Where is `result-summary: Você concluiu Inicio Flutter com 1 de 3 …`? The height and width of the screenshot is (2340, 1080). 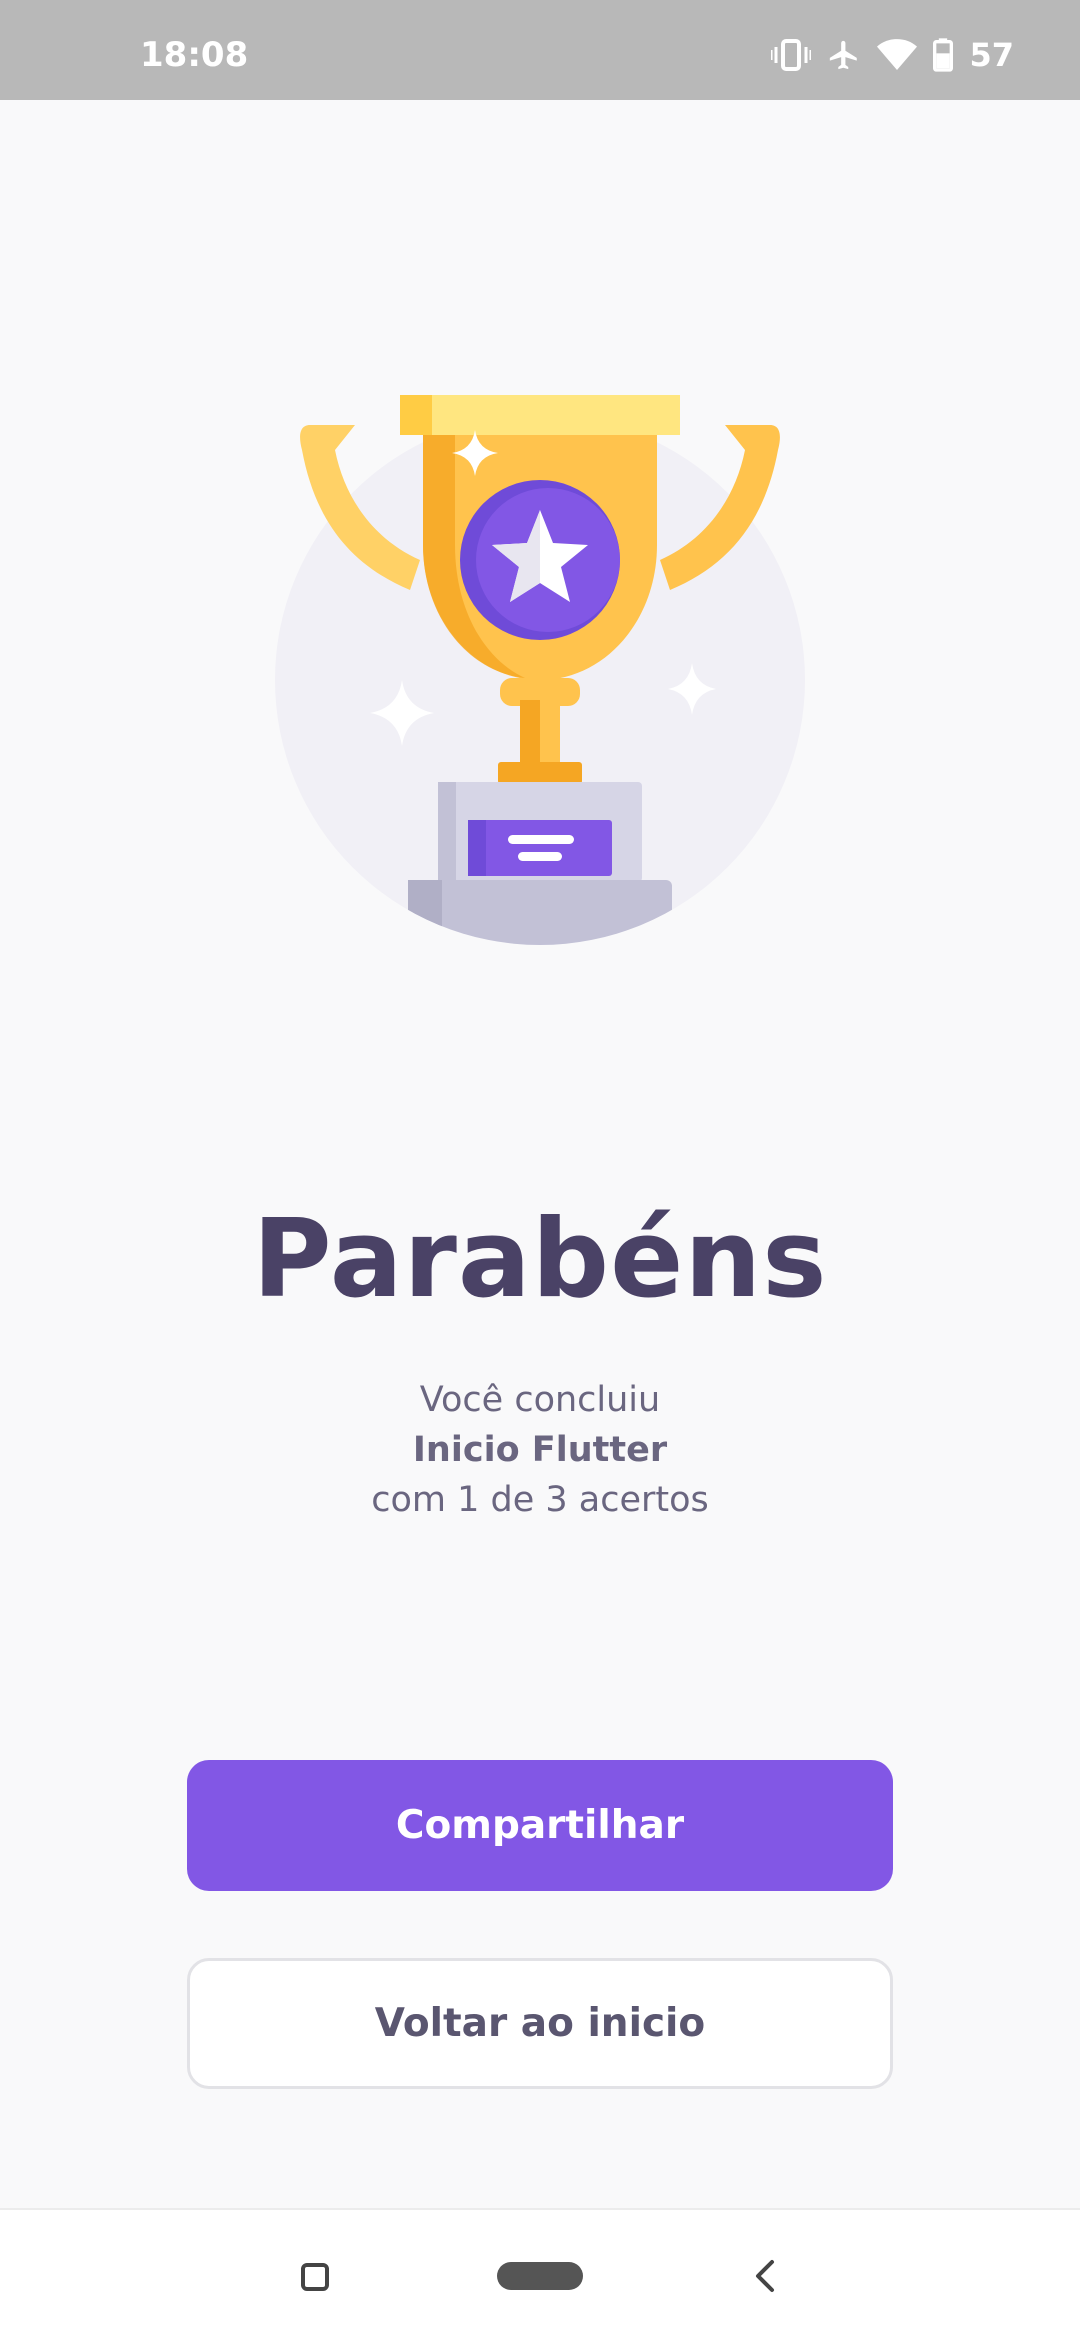 result-summary: Você concluiu Inicio Flutter com 1 de 3 … is located at coordinates (540, 1450).